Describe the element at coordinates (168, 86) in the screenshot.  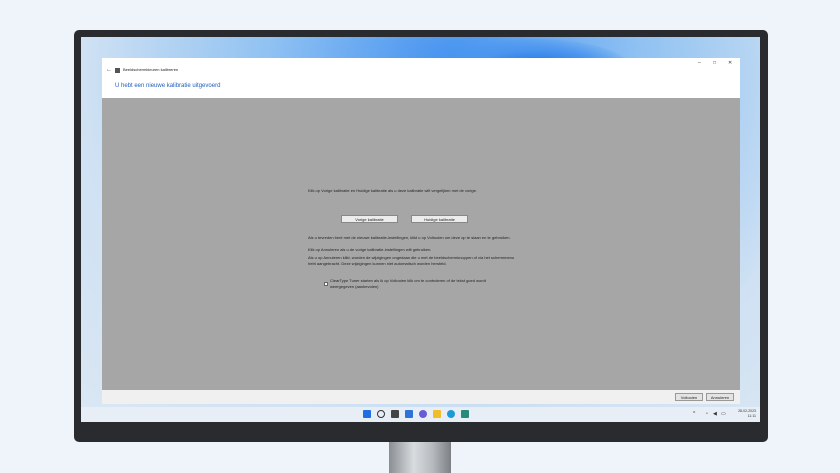
I see `page-title: U hebt een nieuwe kalibratie uitgevoerd` at that location.